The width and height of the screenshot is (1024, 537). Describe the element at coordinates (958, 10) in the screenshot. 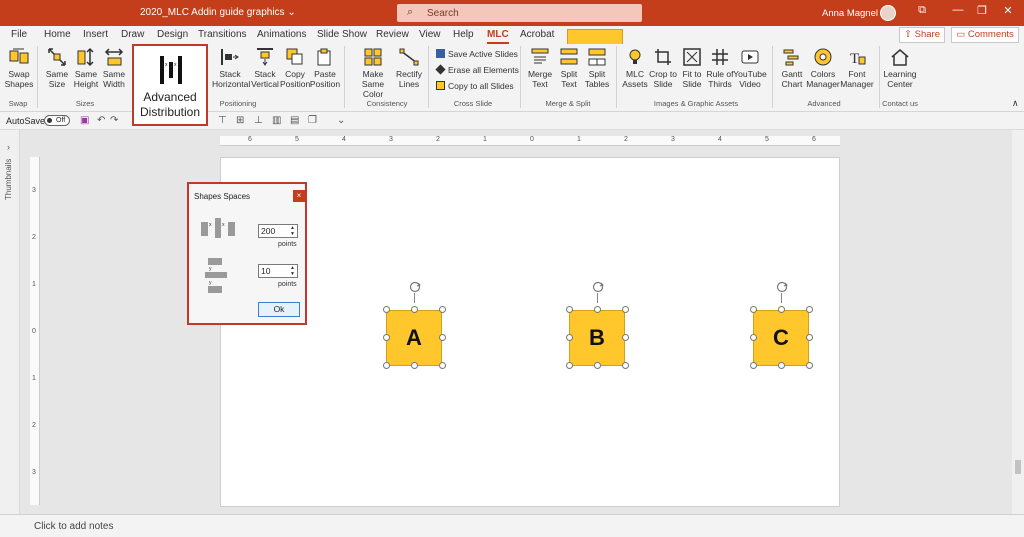

I see `minimize-button: —` at that location.